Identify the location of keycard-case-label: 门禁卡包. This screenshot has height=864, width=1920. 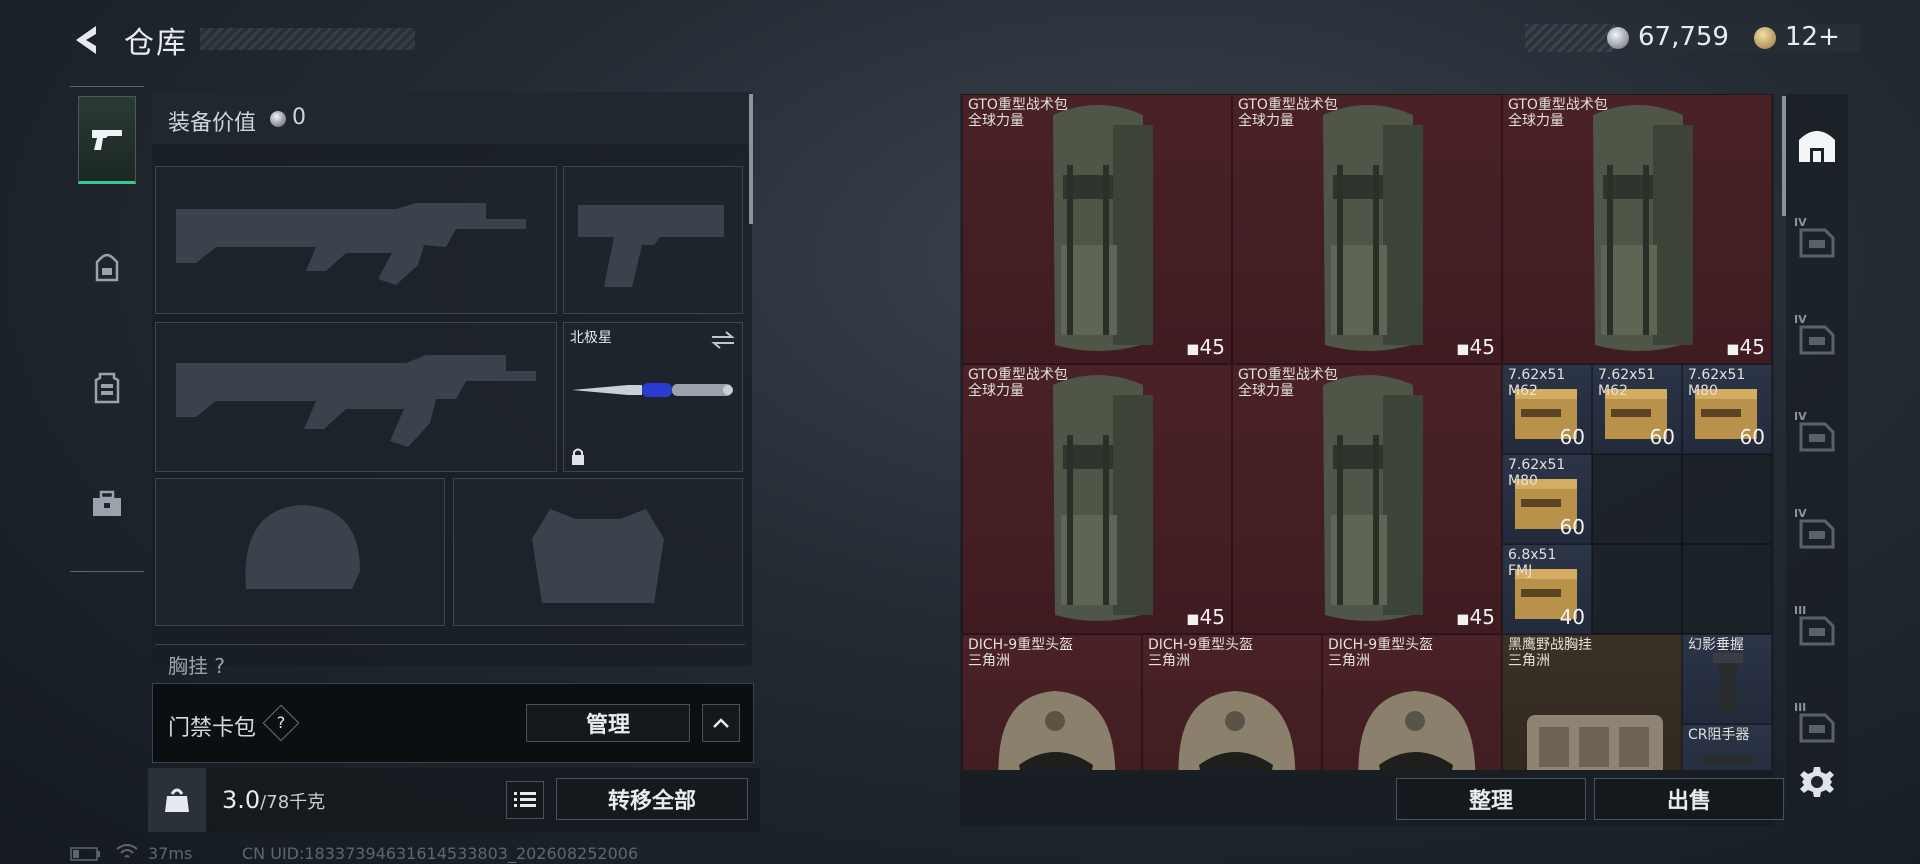
(212, 728).